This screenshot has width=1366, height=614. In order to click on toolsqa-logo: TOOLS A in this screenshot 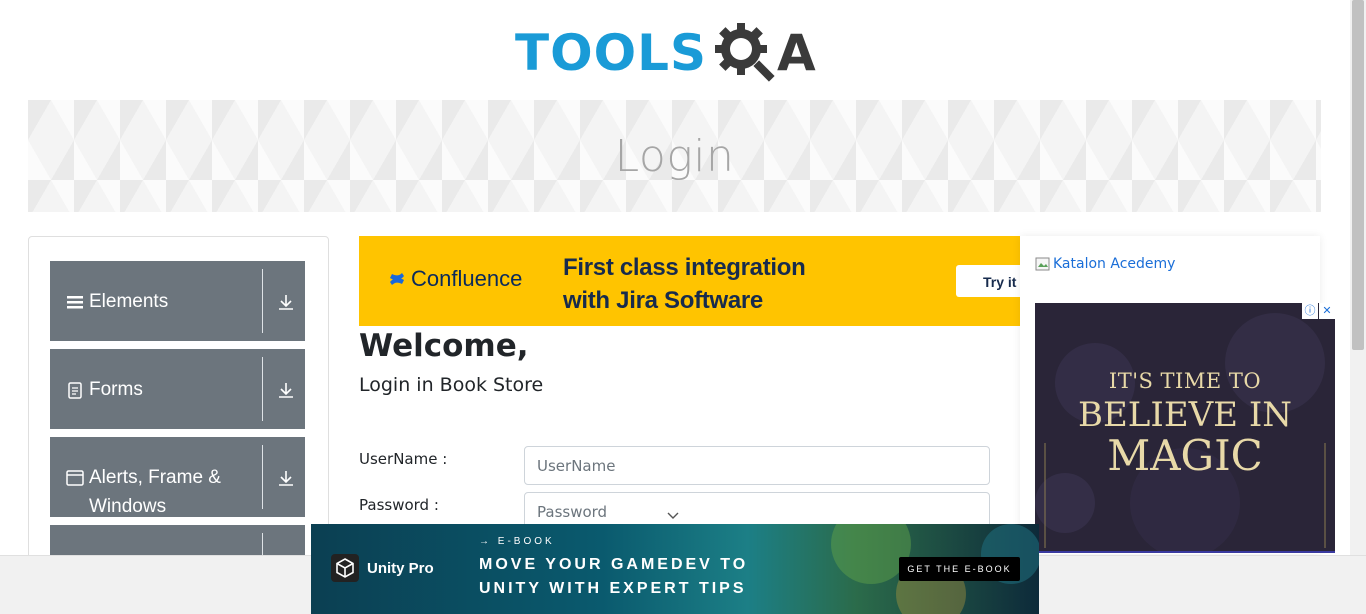, I will do `click(676, 53)`.